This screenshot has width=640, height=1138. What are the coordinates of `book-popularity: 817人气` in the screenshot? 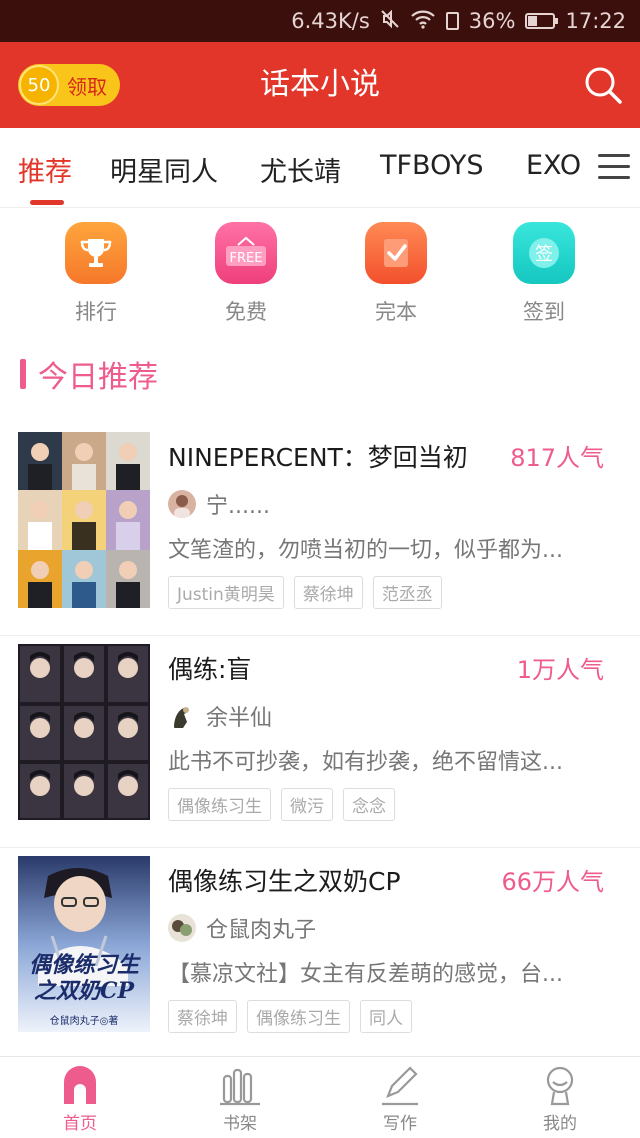 It's located at (557, 458).